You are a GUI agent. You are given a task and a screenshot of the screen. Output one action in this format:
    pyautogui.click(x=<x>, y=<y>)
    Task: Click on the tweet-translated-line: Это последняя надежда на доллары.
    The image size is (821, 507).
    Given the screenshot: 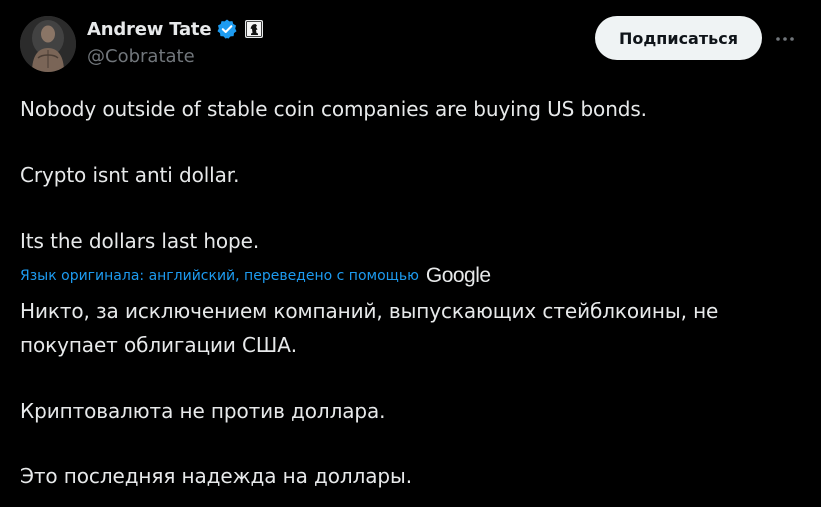 What is the action you would take?
    pyautogui.click(x=216, y=476)
    